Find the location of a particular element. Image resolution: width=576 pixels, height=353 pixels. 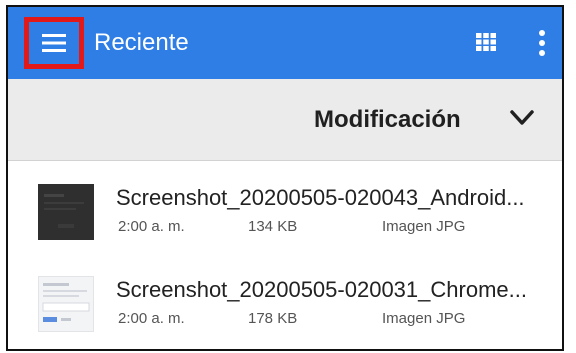

more-vert-icon is located at coordinates (542, 43).